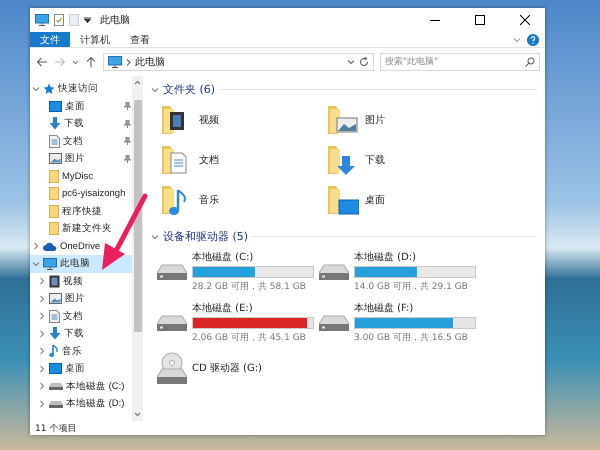 The height and width of the screenshot is (450, 600). I want to click on scrollbar-thumb, so click(138, 216).